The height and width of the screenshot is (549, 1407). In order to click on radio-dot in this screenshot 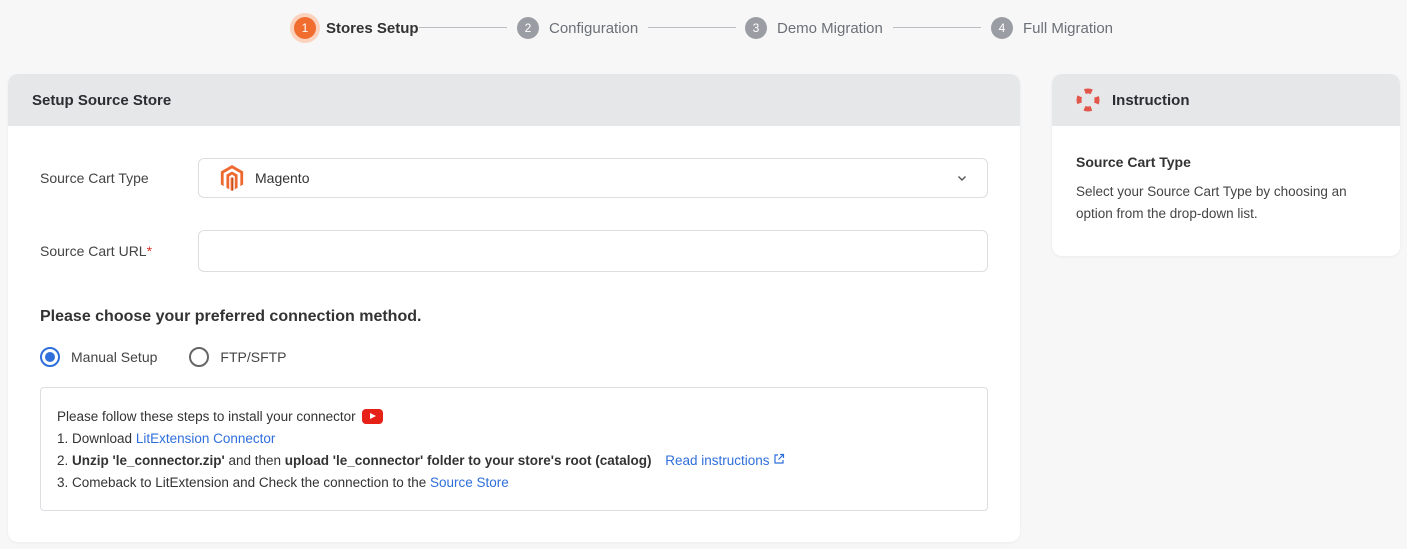, I will do `click(50, 357)`.